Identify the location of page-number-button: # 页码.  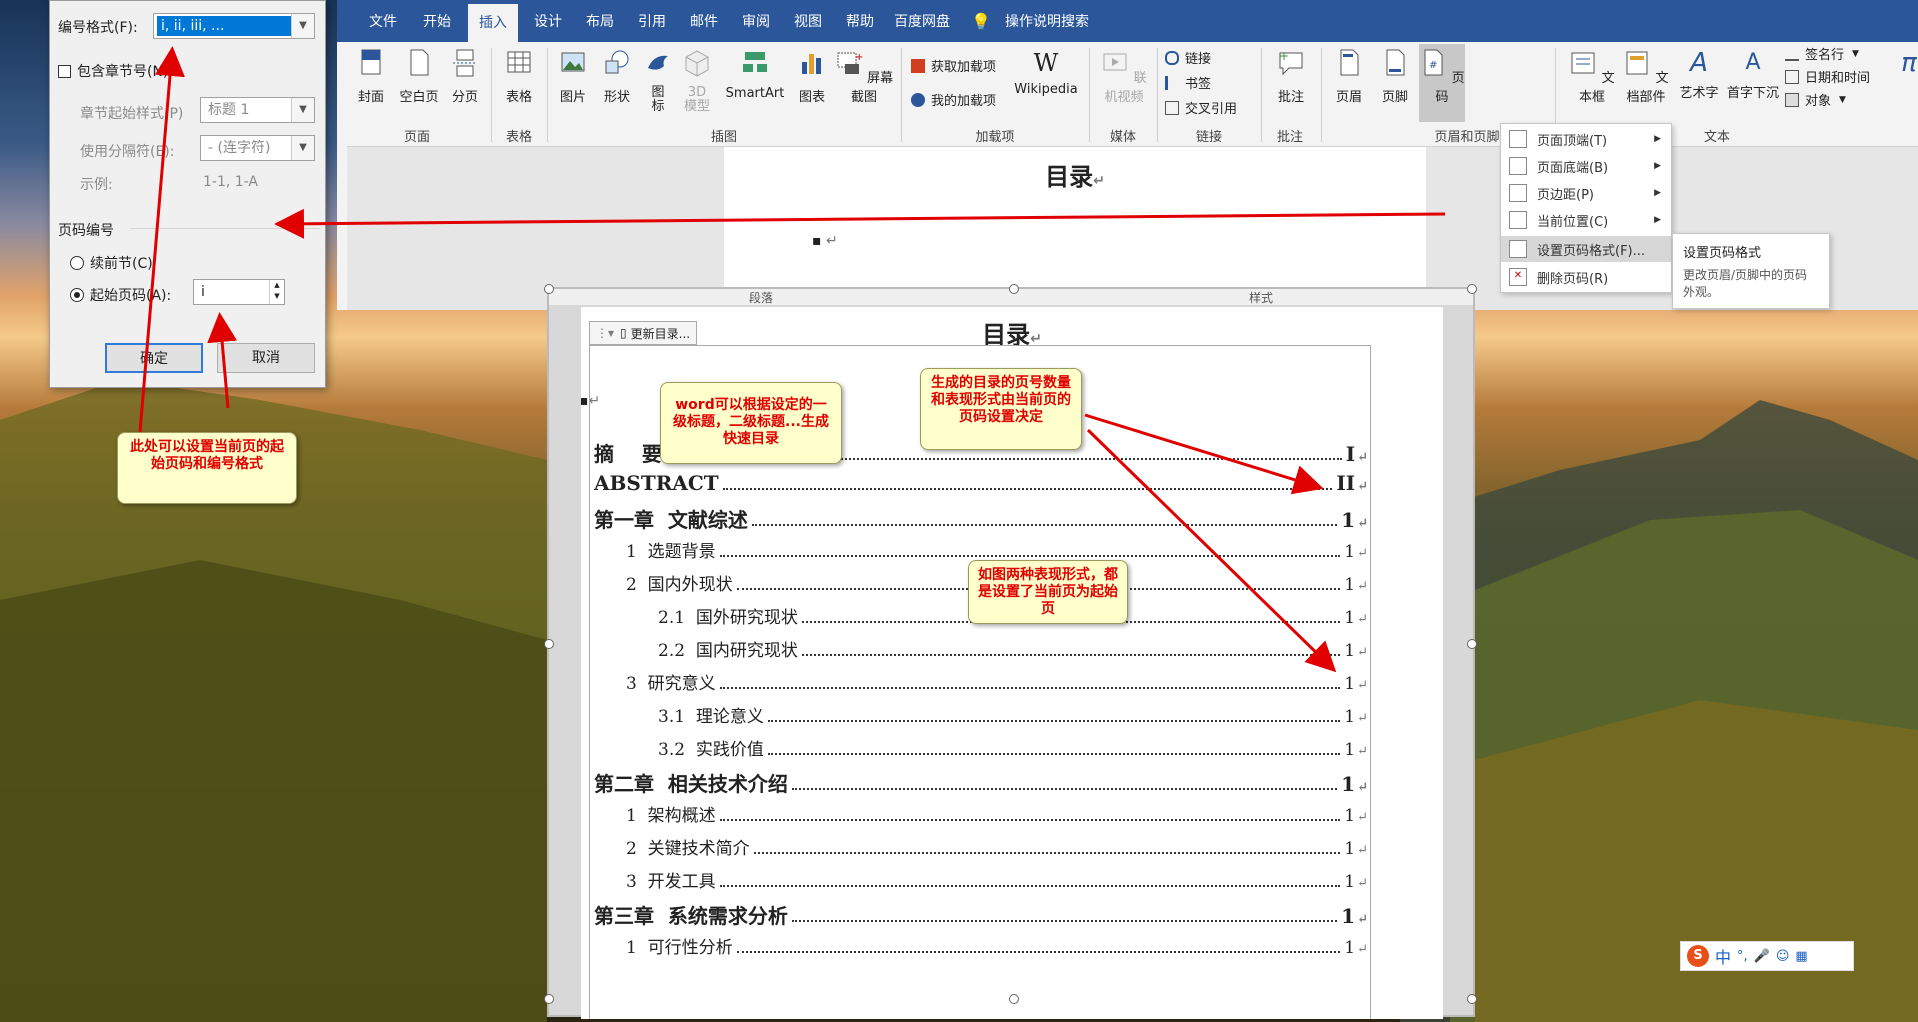
(1442, 83).